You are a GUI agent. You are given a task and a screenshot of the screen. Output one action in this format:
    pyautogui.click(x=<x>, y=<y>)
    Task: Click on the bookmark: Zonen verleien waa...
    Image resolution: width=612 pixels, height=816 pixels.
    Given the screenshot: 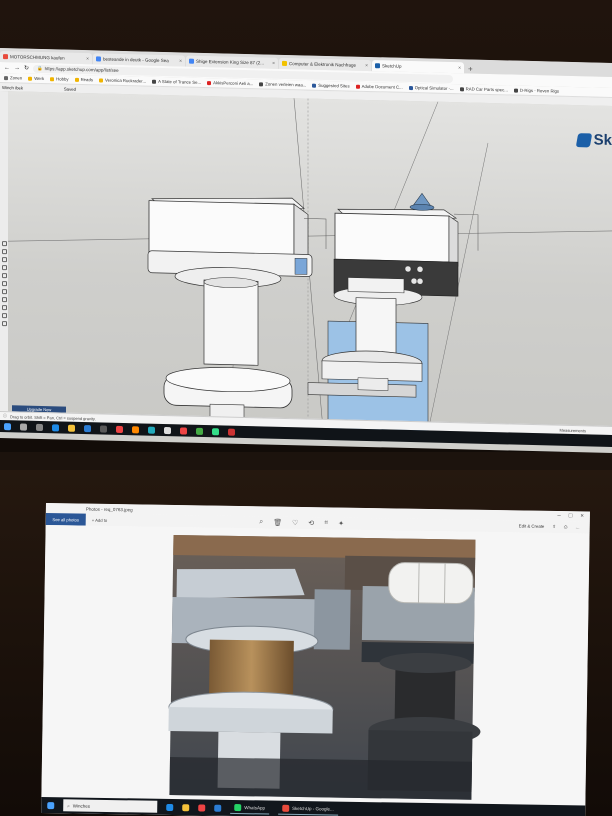 What is the action you would take?
    pyautogui.click(x=282, y=84)
    